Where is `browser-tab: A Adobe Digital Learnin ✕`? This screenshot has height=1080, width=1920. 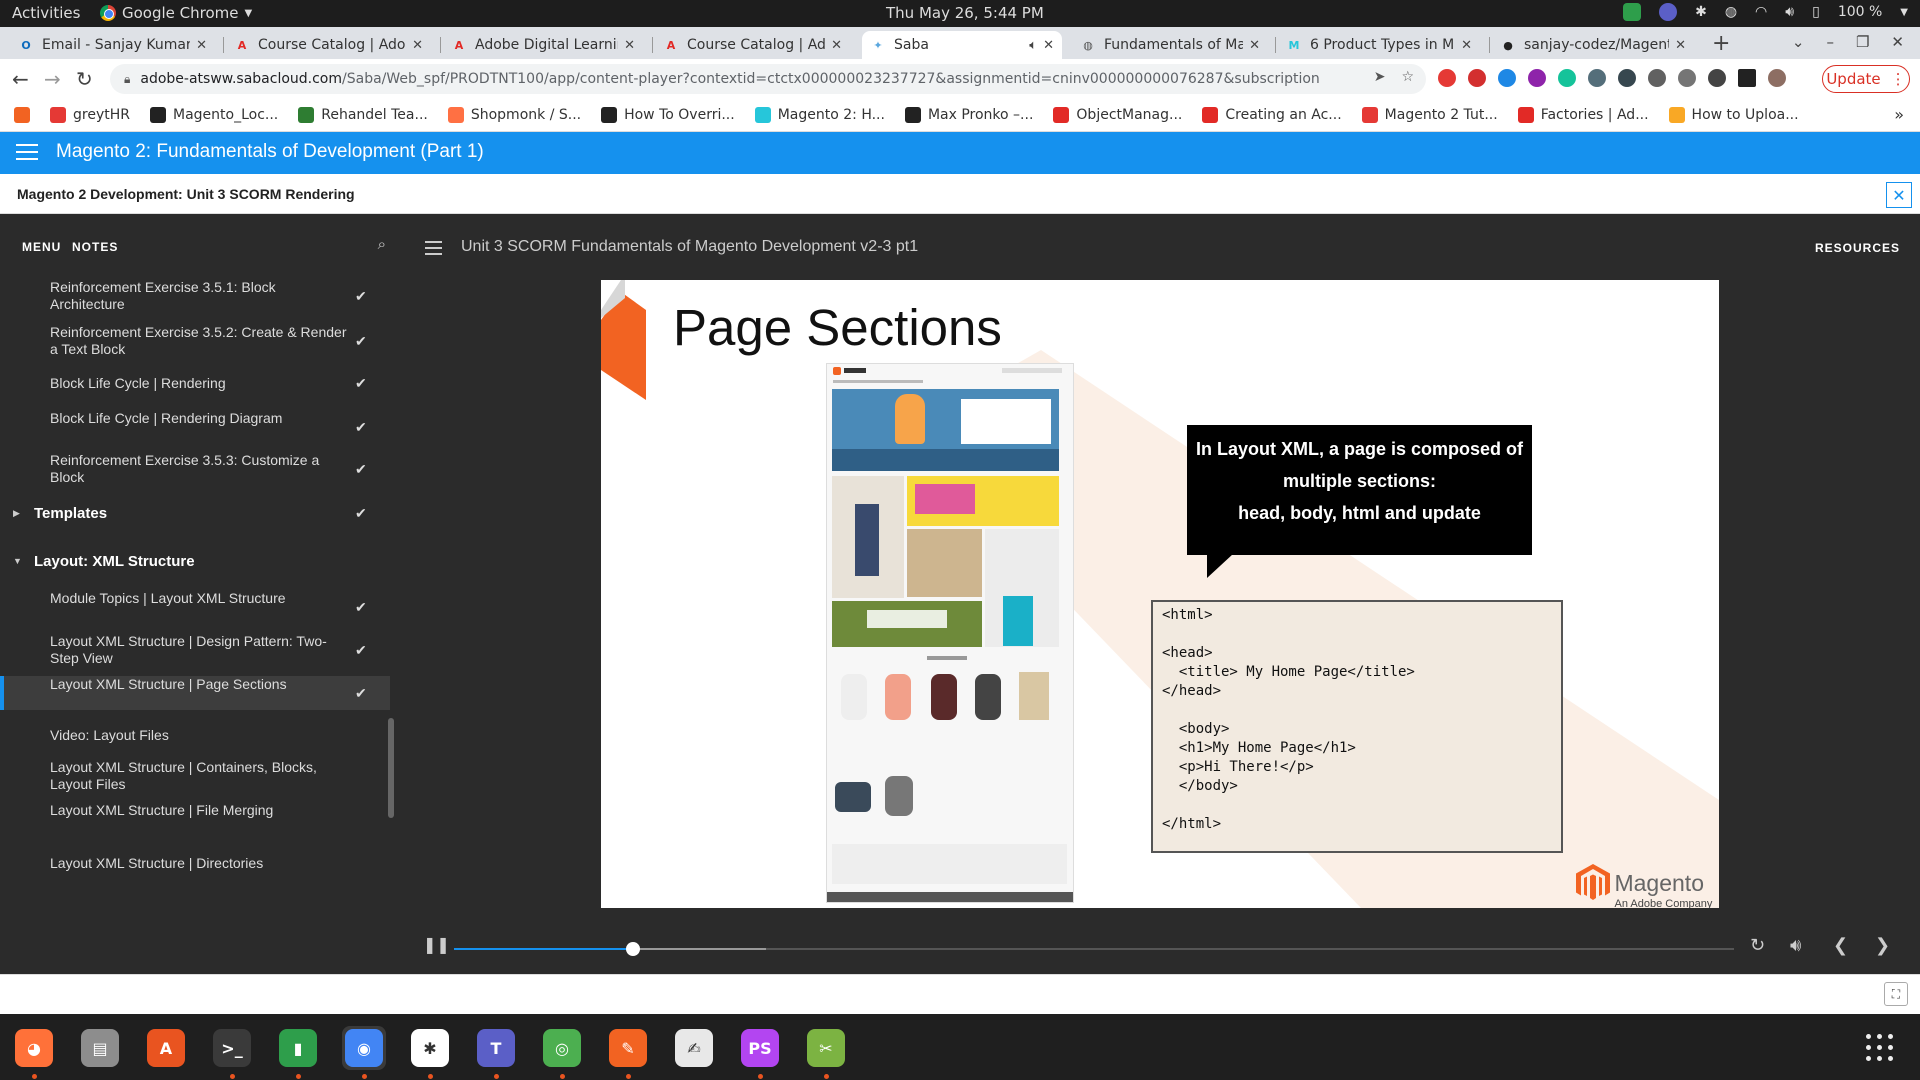 browser-tab: A Adobe Digital Learnin ✕ is located at coordinates (543, 45).